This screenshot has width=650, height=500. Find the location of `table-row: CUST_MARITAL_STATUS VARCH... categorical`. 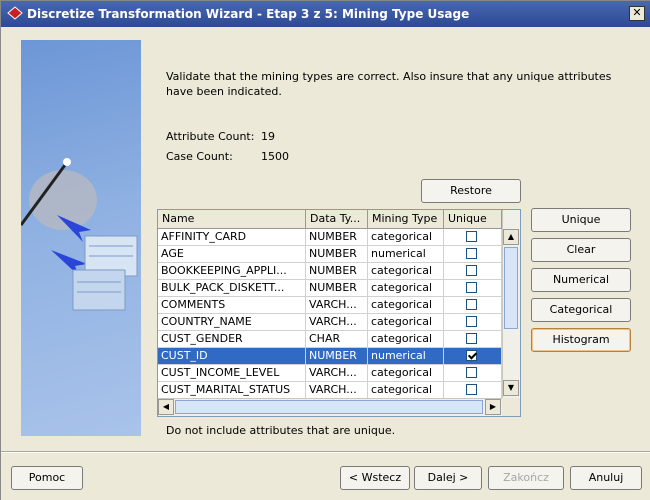

table-row: CUST_MARITAL_STATUS VARCH... categorical is located at coordinates (330, 390).